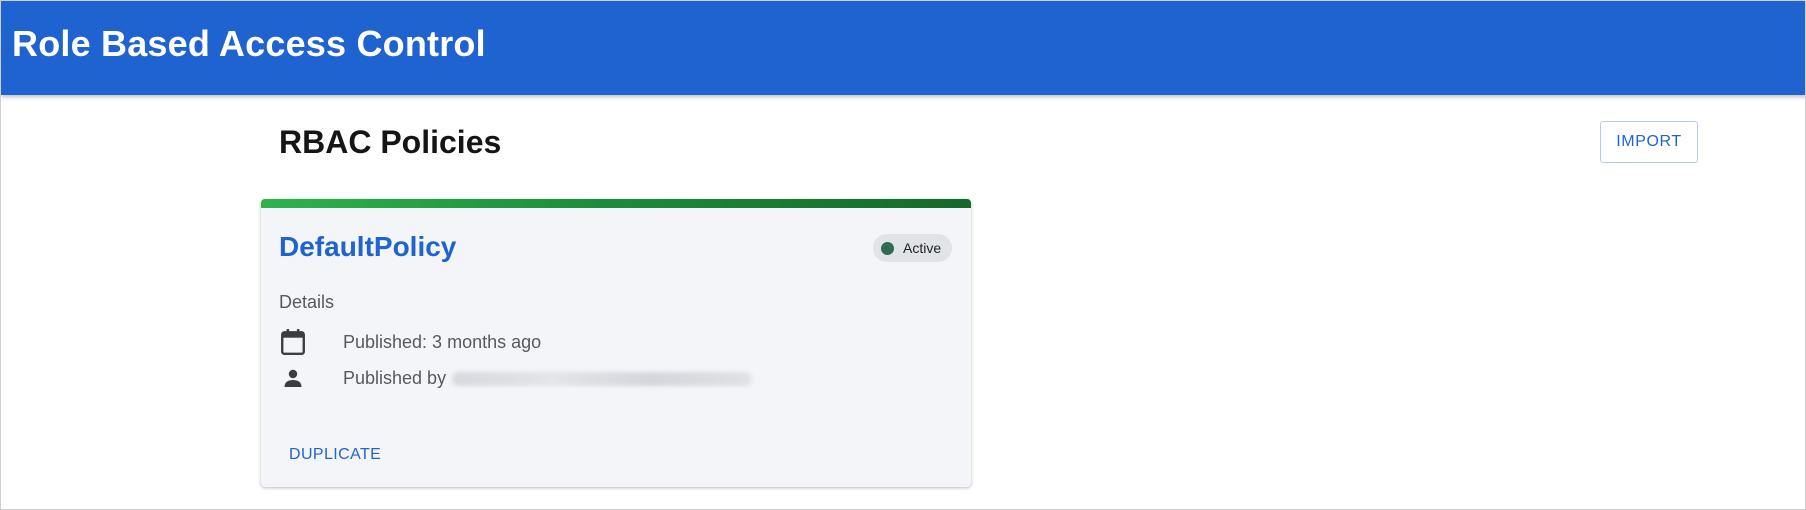  I want to click on published-by-text: Published by, so click(548, 378).